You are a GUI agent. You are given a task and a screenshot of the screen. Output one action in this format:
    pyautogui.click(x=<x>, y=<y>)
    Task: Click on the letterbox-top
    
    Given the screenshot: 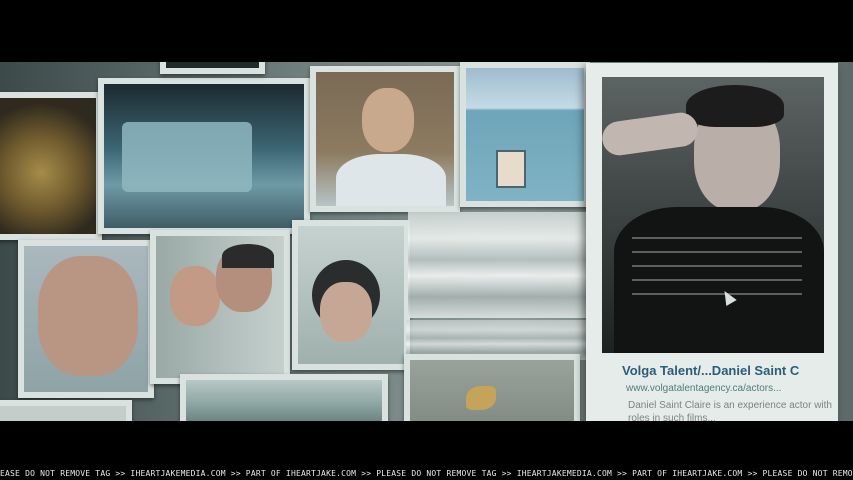 What is the action you would take?
    pyautogui.click(x=426, y=31)
    